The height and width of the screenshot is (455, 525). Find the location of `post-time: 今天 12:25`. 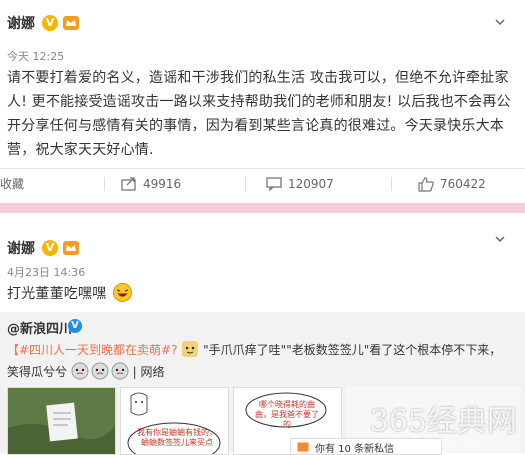

post-time: 今天 12:25 is located at coordinates (35, 56).